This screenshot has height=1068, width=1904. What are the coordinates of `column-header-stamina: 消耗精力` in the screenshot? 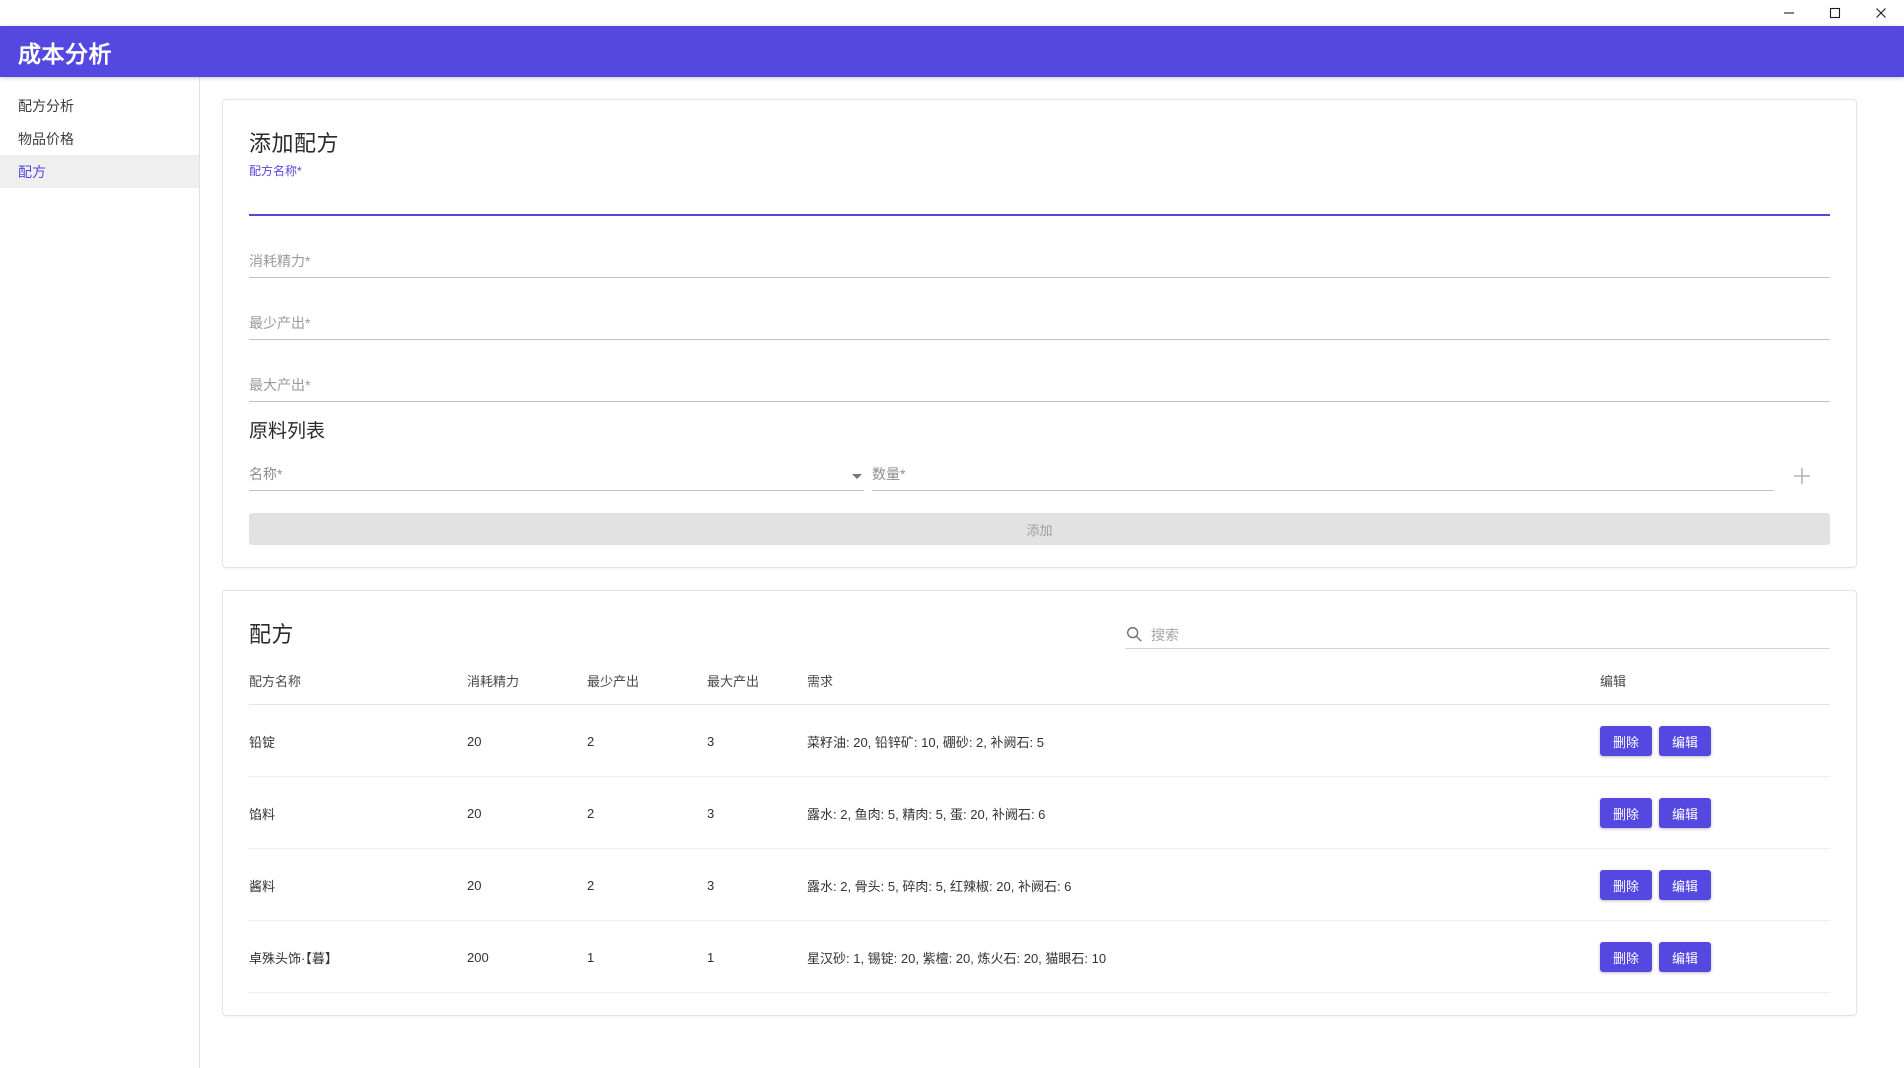 It's located at (527, 688).